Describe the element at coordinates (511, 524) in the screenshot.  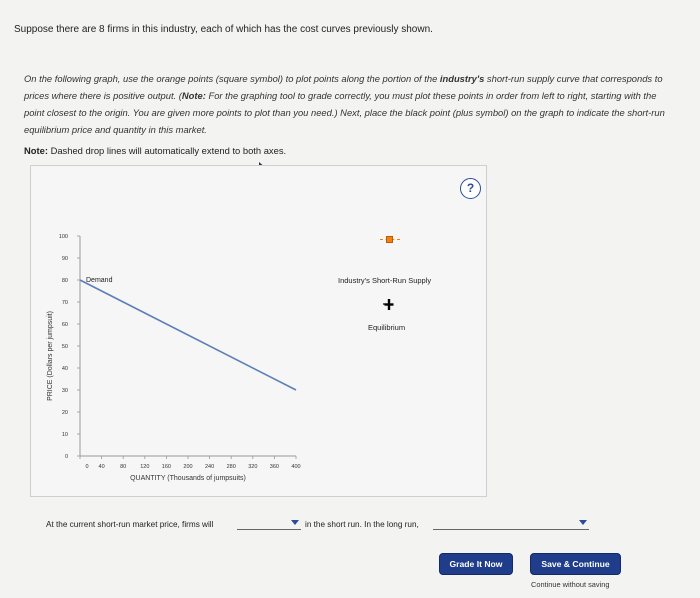
I see `long-run-dropdown` at that location.